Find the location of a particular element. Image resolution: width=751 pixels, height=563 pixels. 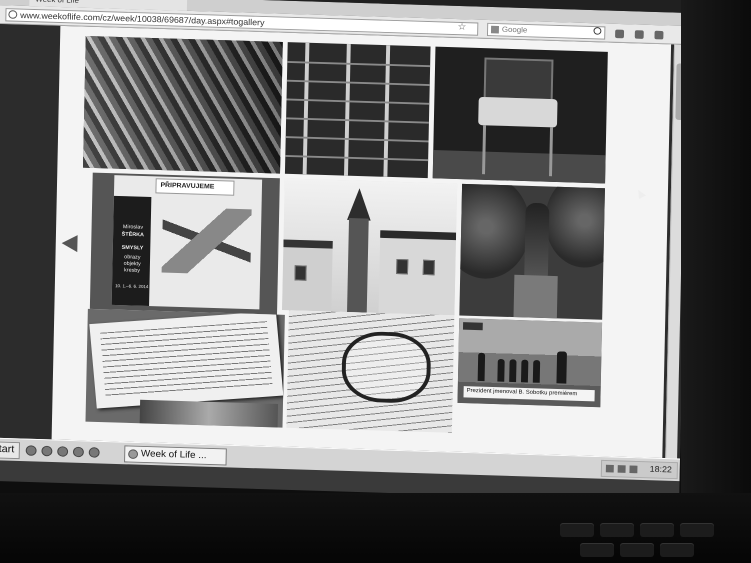

church-spire is located at coordinates (359, 204).